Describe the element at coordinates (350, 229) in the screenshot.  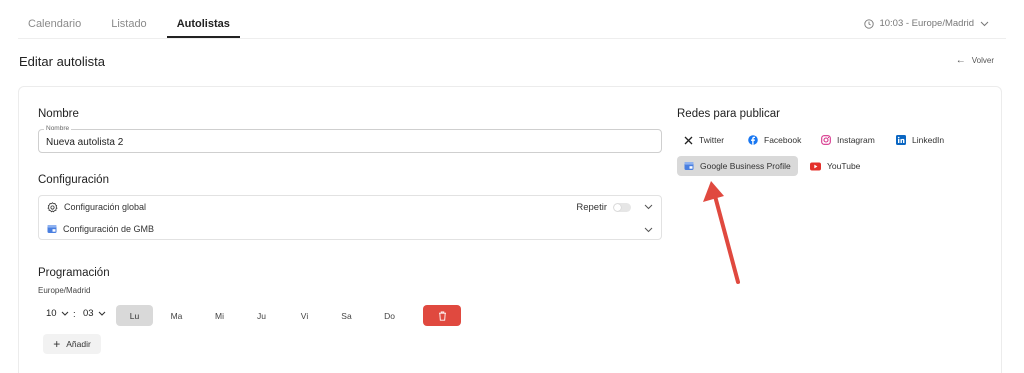
I see `config-gmb-row: Configuración de GMB` at that location.